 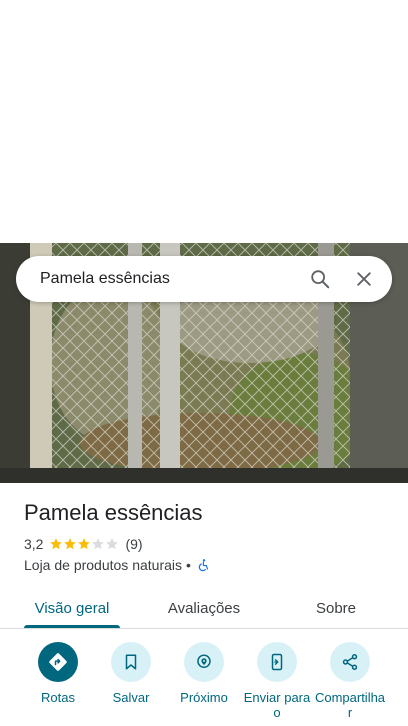 I want to click on category-row: Loja de produtos naturais •, so click(x=117, y=565).